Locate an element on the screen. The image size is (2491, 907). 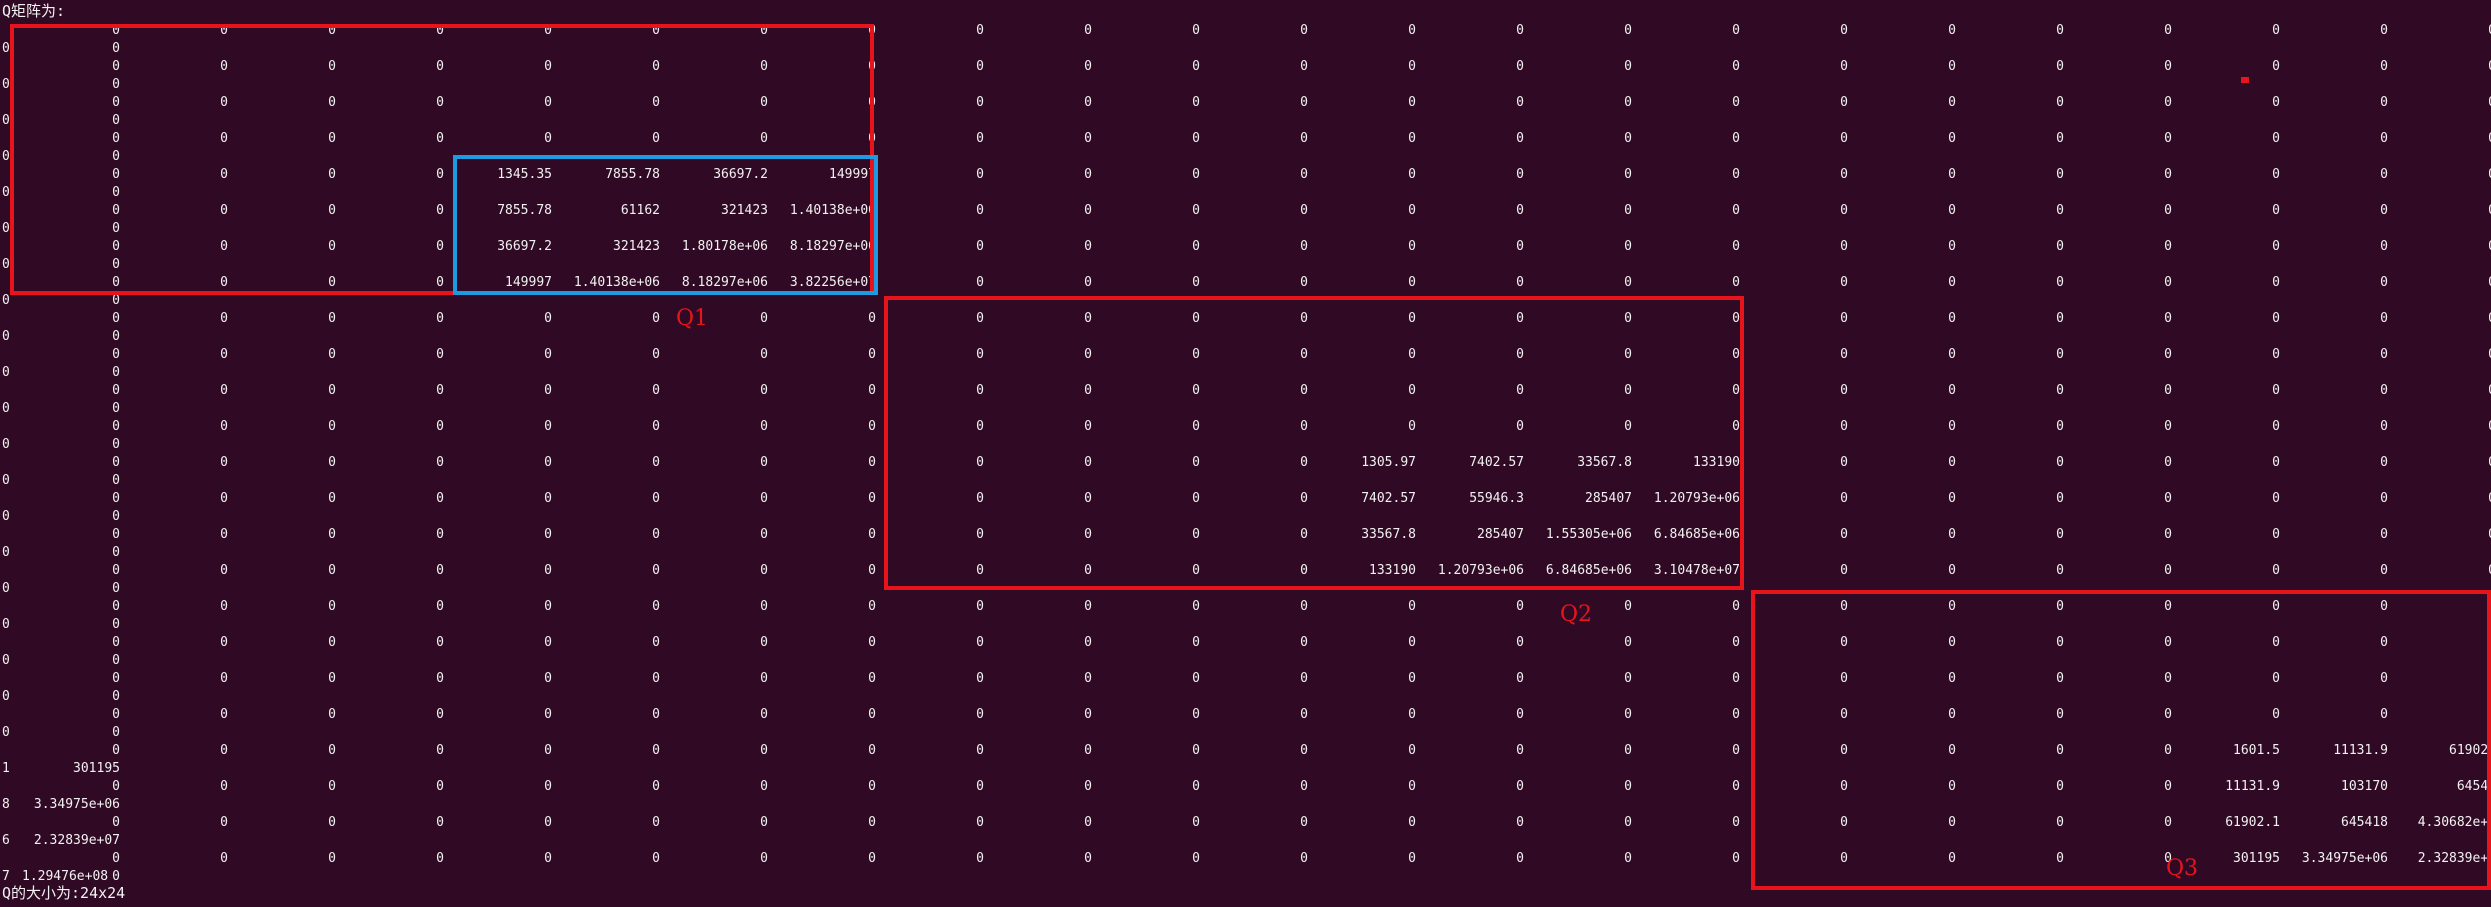
matrix-title: Q矩阵为: is located at coordinates (34, 11).